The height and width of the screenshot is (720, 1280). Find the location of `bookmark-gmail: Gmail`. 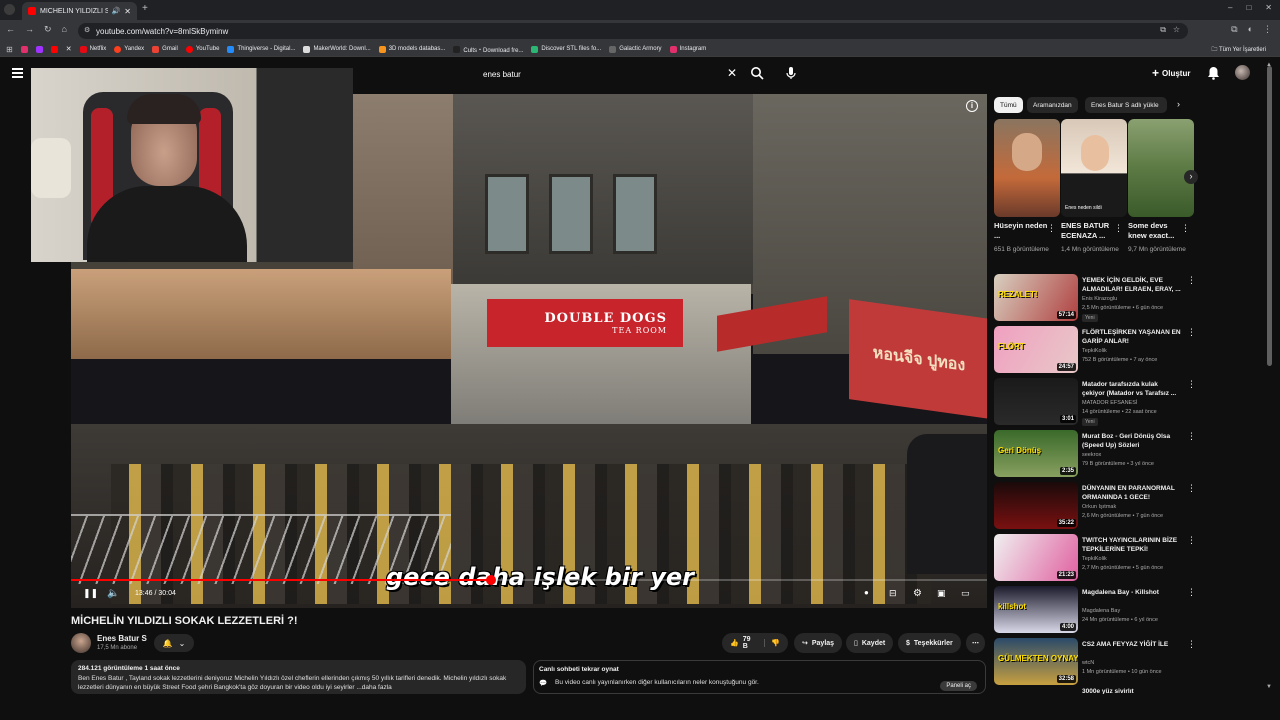

bookmark-gmail: Gmail is located at coordinates (165, 49).